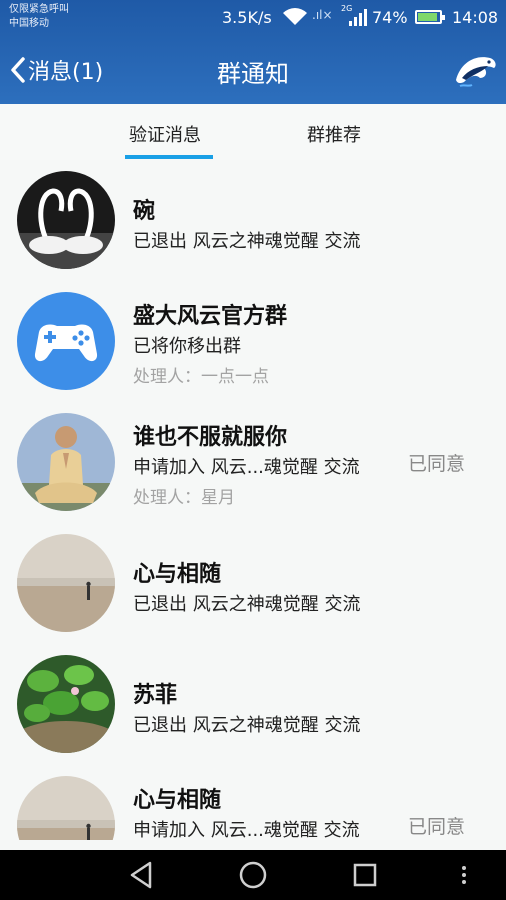  Describe the element at coordinates (430, 17) in the screenshot. I see `battery-icon` at that location.